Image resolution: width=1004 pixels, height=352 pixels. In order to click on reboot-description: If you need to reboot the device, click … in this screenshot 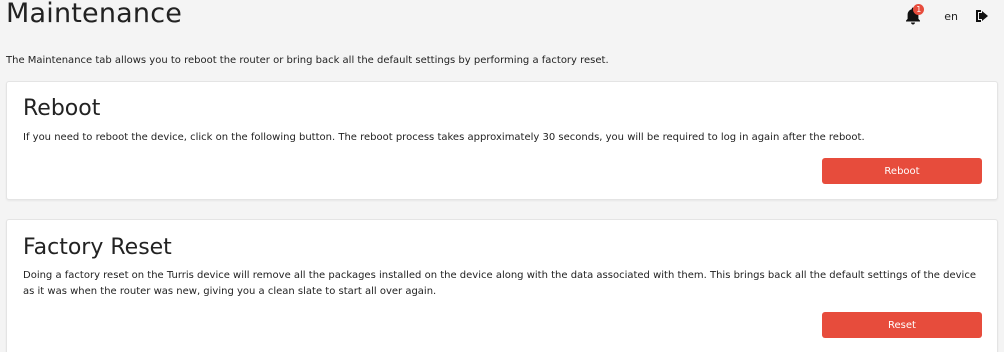, I will do `click(444, 137)`.